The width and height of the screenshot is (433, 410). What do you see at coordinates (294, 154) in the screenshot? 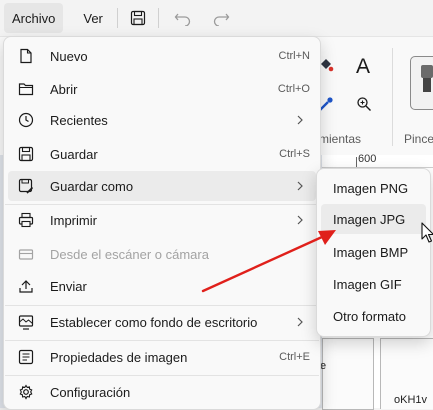
I see `menu-item-shortcut: Ctrl+S` at bounding box center [294, 154].